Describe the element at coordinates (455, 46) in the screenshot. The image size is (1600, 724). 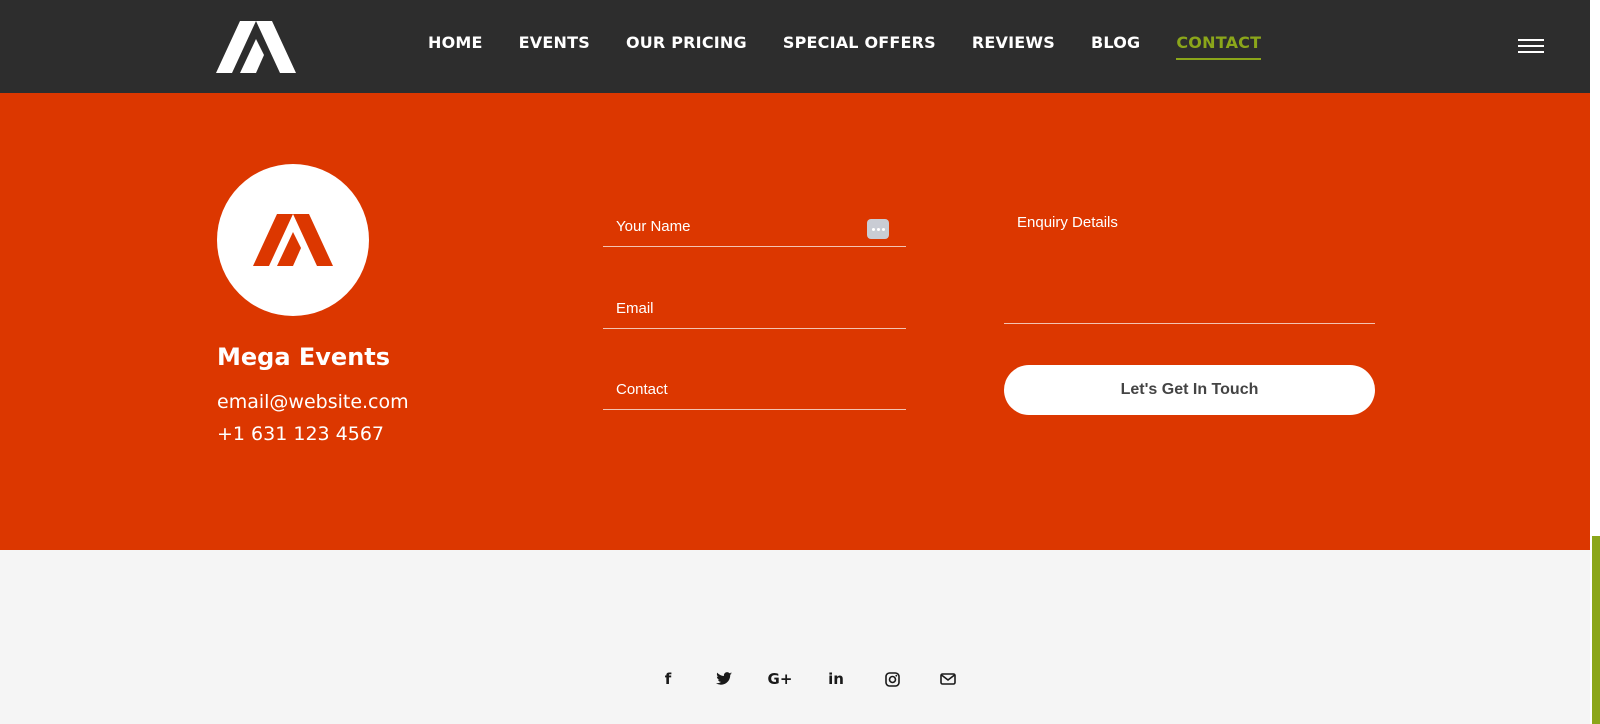
I see `nav-home: HOME` at that location.